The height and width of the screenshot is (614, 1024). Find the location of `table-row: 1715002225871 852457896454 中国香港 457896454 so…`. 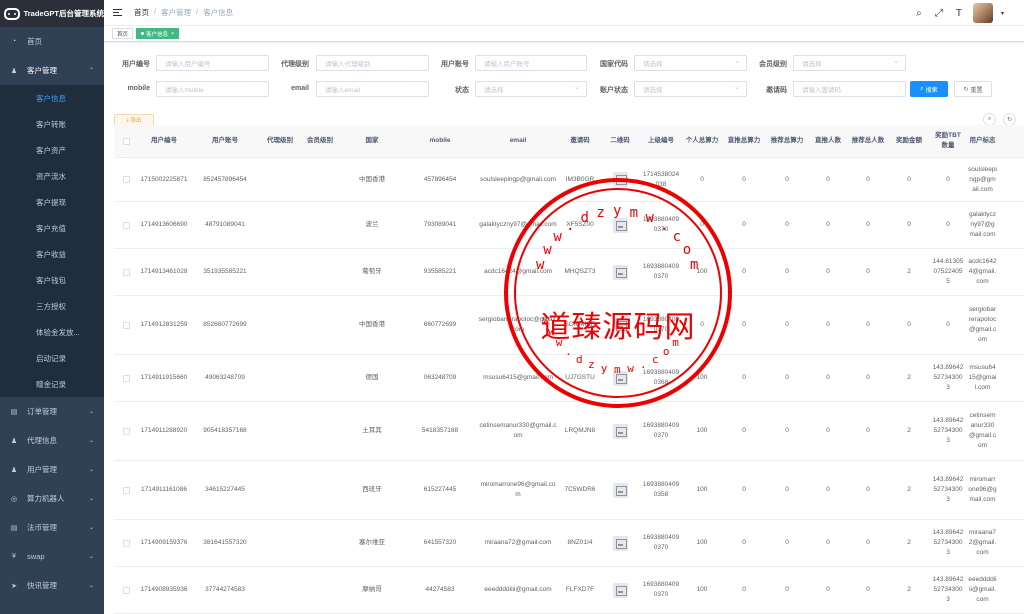

table-row: 1715002225871 852457896454 中国香港 457896454 so… is located at coordinates (569, 180).